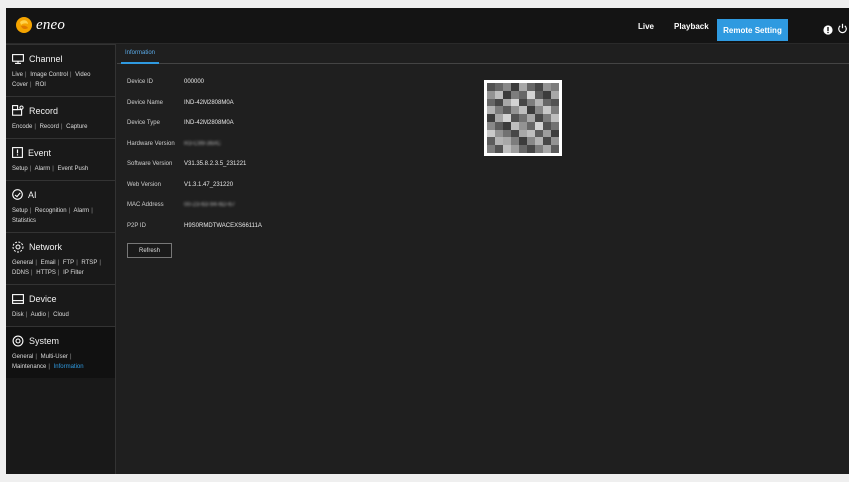 Image resolution: width=849 pixels, height=482 pixels. What do you see at coordinates (60, 152) in the screenshot?
I see `sidebar-section-title-event: Event` at bounding box center [60, 152].